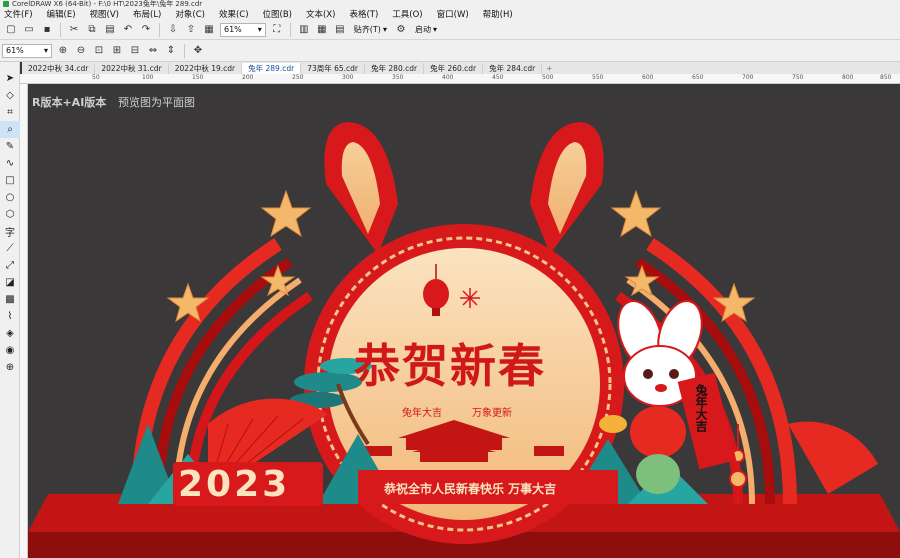 Image resolution: width=900 pixels, height=558 pixels. Describe the element at coordinates (636, 213) in the screenshot. I see `star-mark` at that location.